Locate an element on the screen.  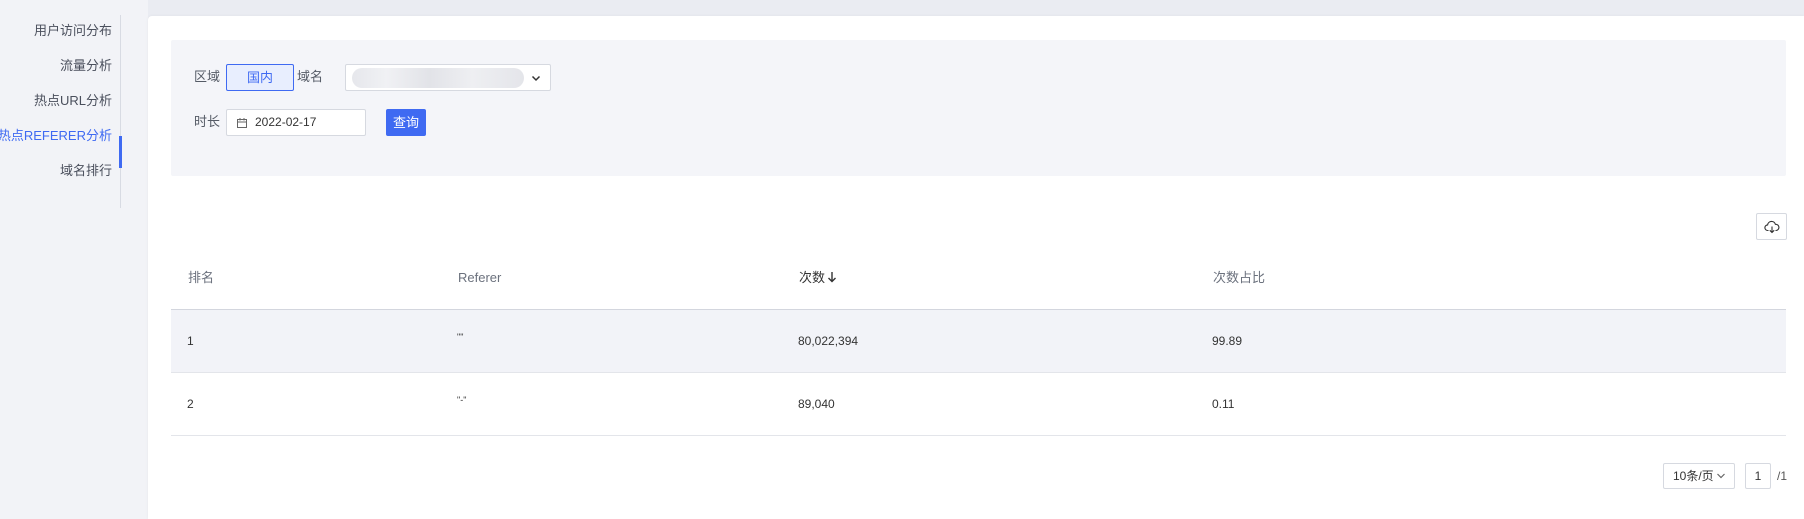
page-size-select: 10条/页 is located at coordinates (1699, 476).